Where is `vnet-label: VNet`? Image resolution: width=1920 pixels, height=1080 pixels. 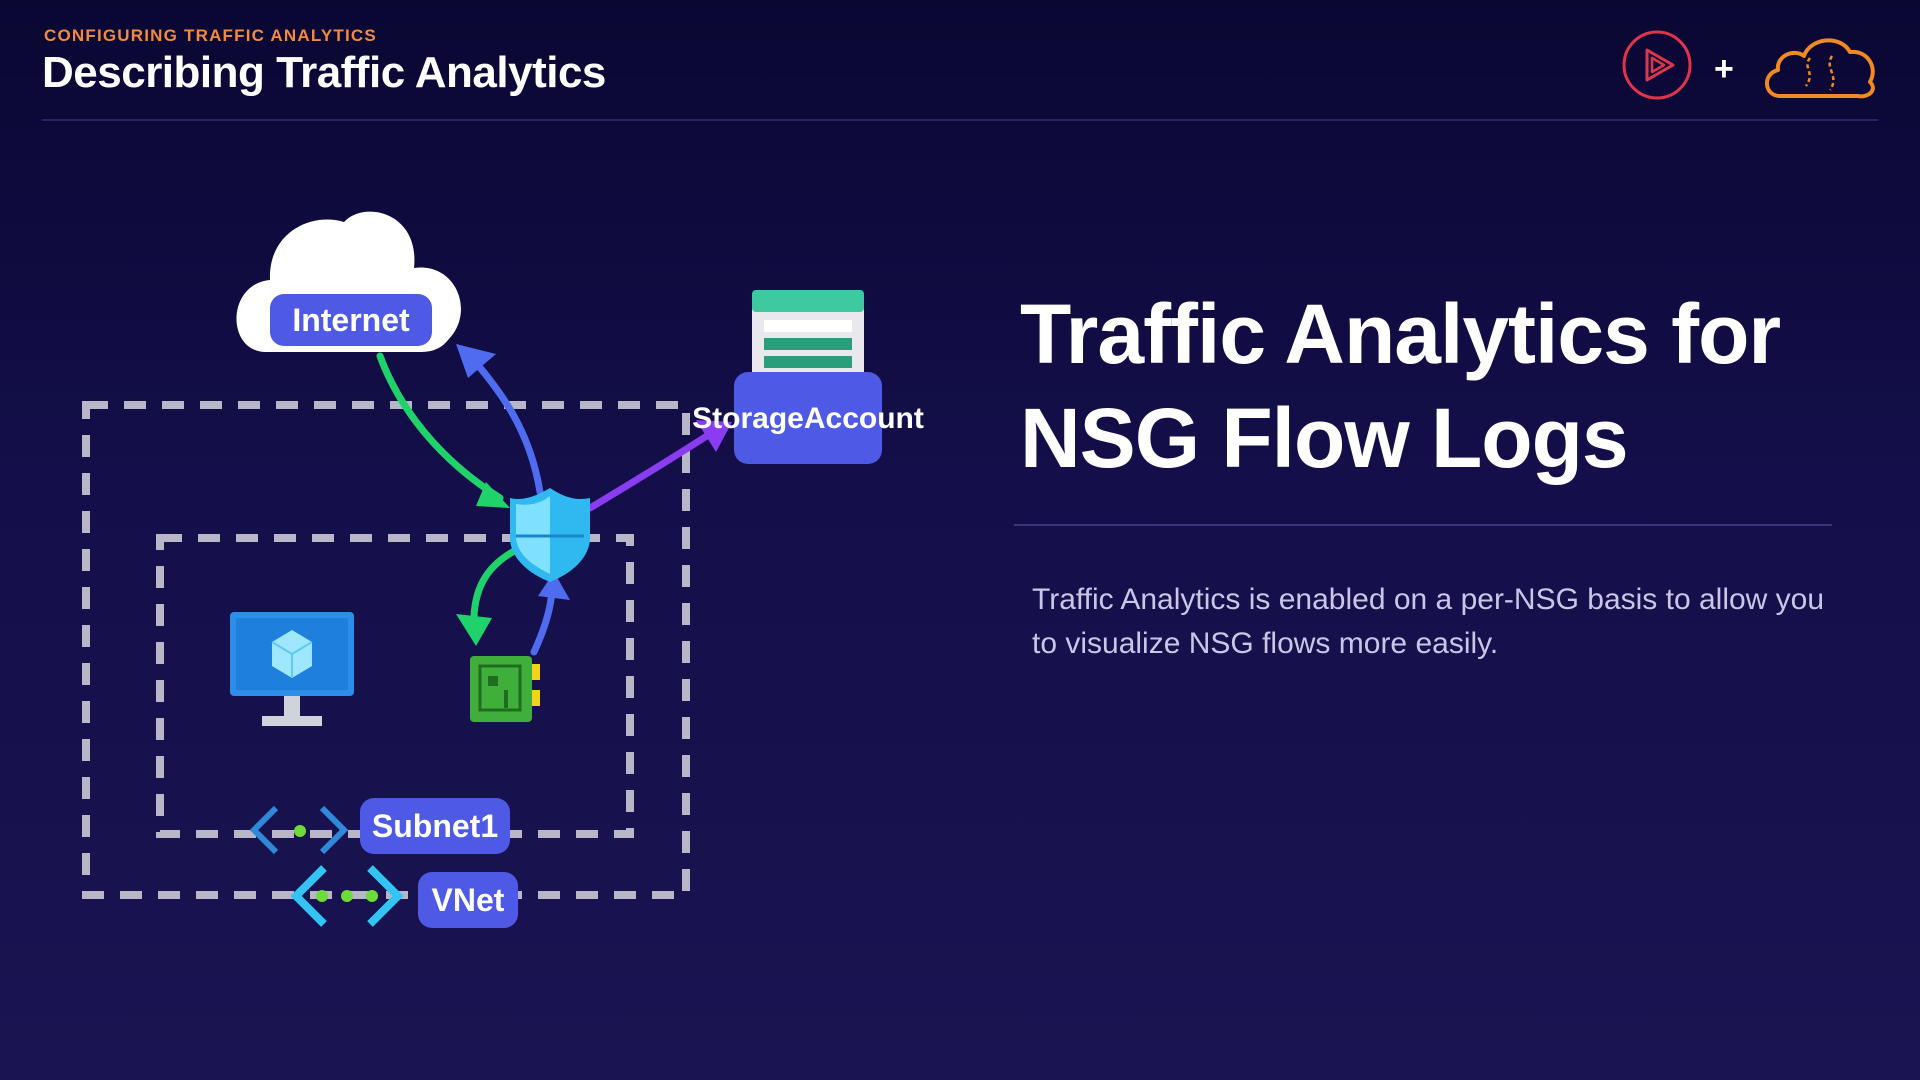
vnet-label: VNet is located at coordinates (468, 900).